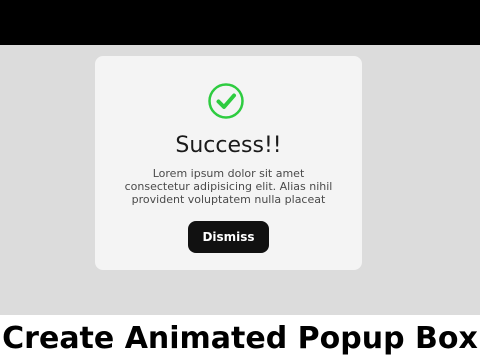 This screenshot has width=480, height=361. What do you see at coordinates (240, 338) in the screenshot?
I see `video-caption: Create Animated Popup Box` at bounding box center [240, 338].